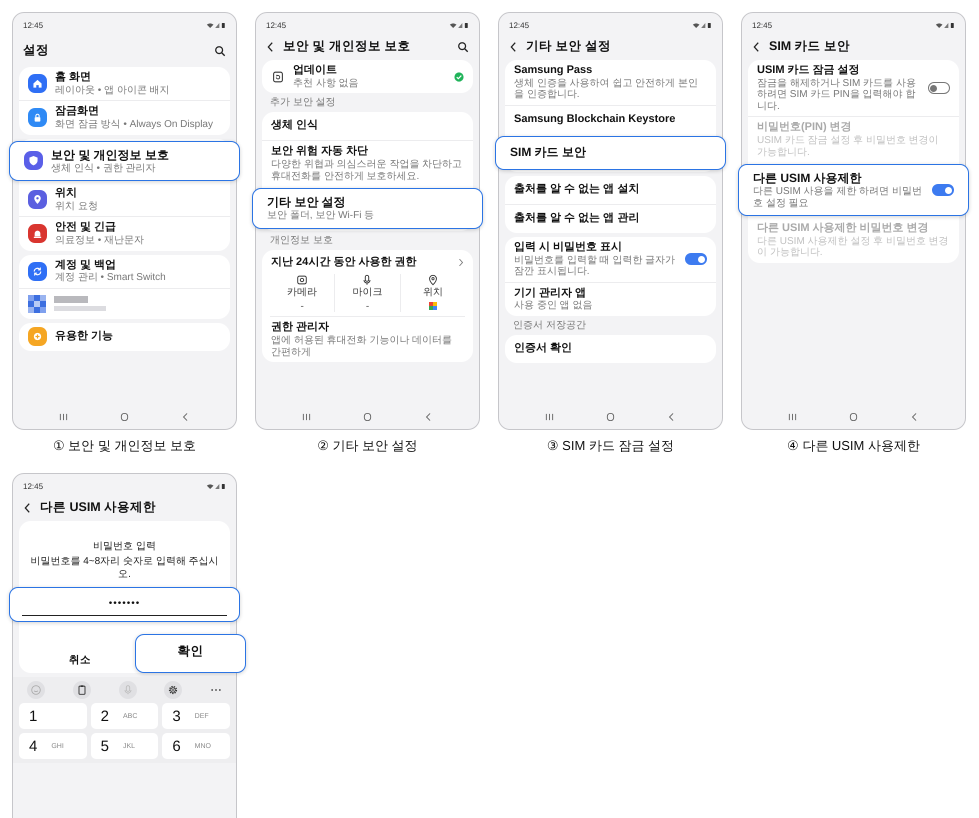 The width and height of the screenshot is (979, 818). Describe the element at coordinates (544, 349) in the screenshot. I see `item-title: 인증서 확인` at that location.